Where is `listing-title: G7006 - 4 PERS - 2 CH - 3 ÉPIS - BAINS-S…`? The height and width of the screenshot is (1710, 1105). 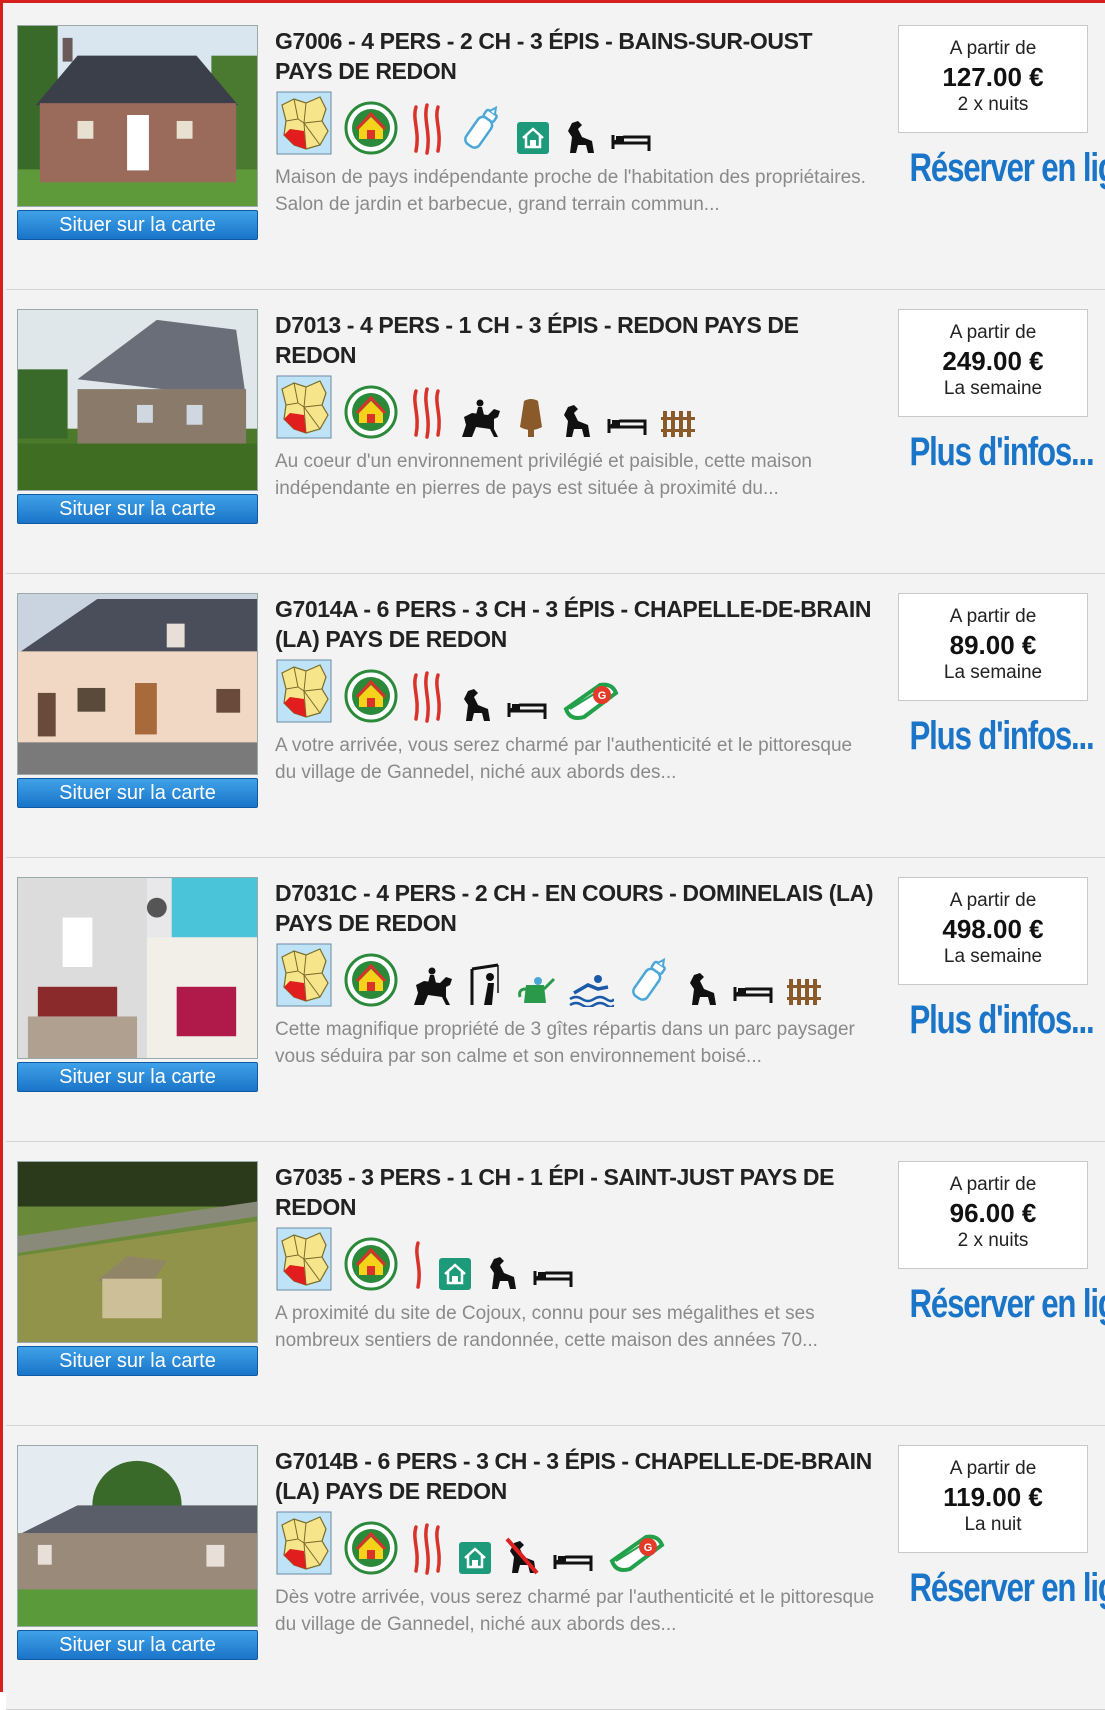 listing-title: G7006 - 4 PERS - 2 CH - 3 ÉPIS - BAINS-S… is located at coordinates (575, 56).